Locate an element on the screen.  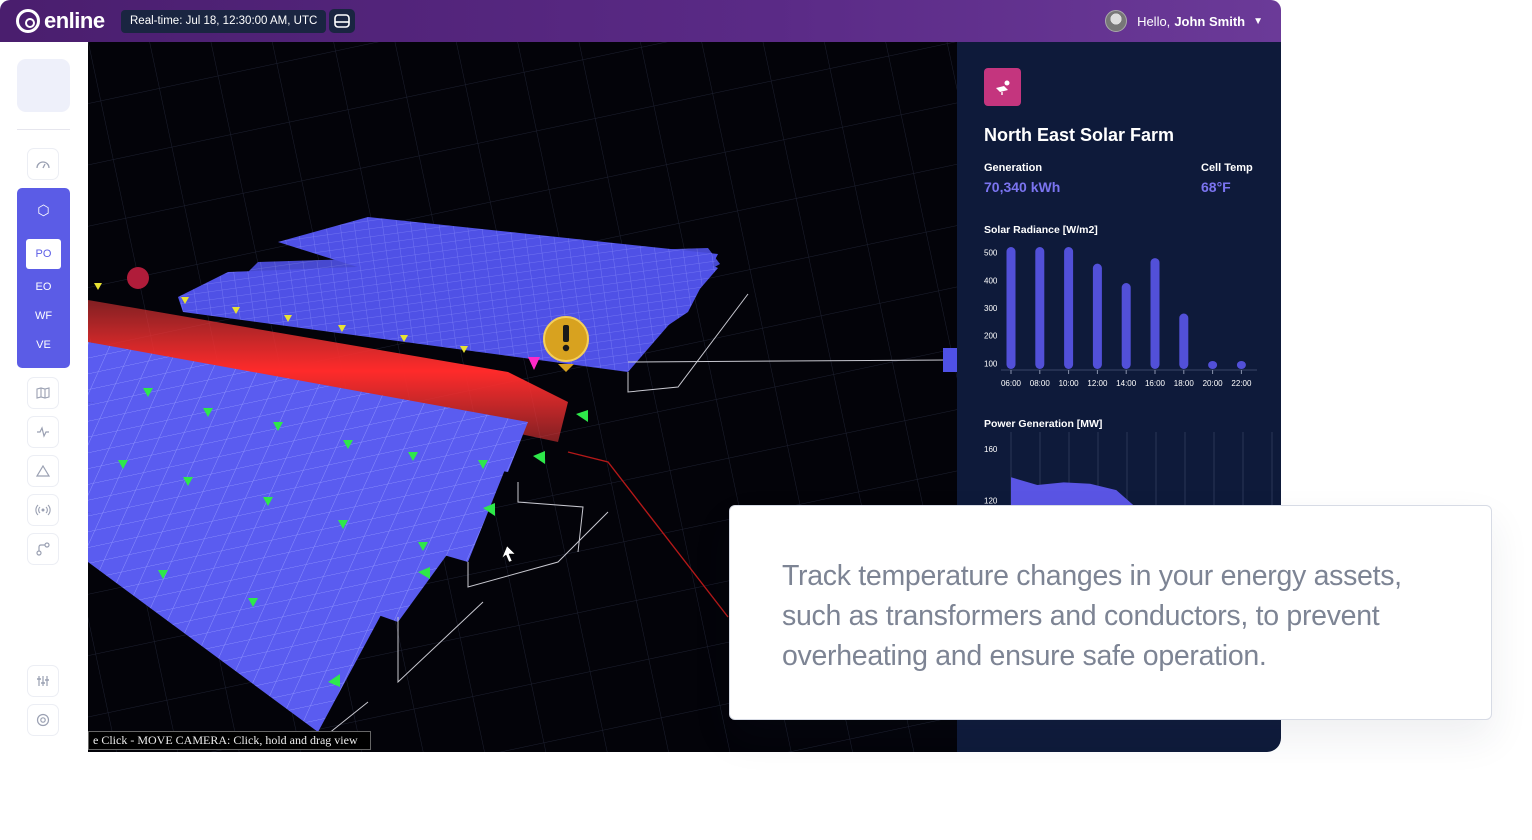
sidebar-item-map is located at coordinates (43, 393).